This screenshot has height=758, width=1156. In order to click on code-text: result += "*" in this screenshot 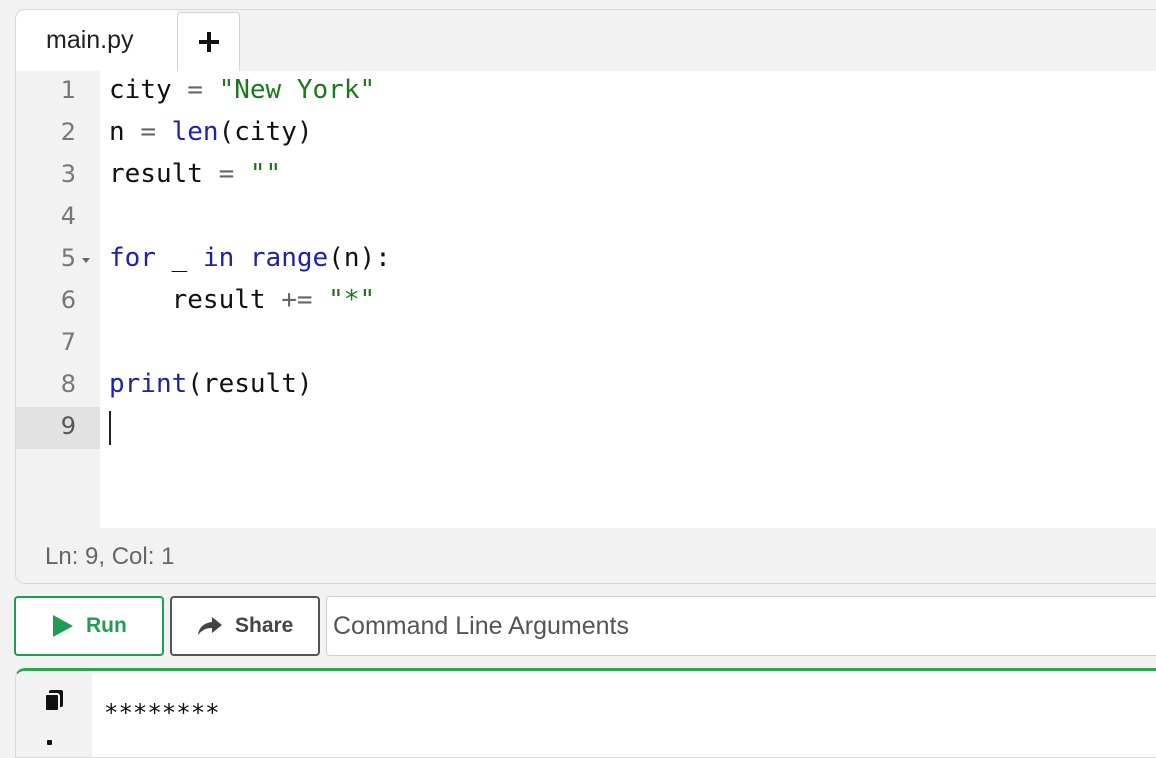, I will do `click(242, 300)`.